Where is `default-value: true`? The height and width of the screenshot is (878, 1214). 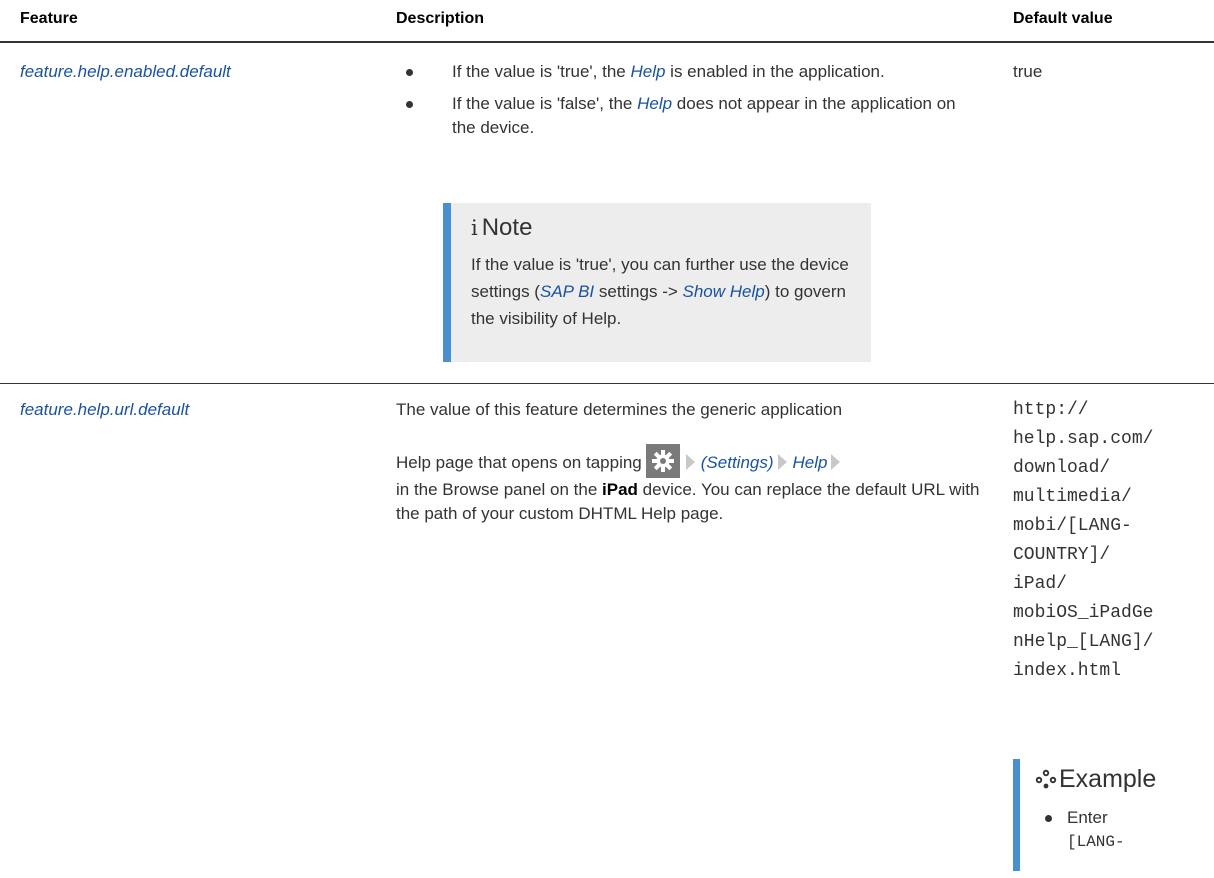
default-value: true is located at coordinates (1028, 71).